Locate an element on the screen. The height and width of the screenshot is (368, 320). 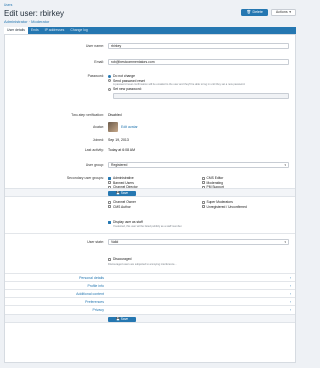
section-privacy: Privacy › is located at coordinates (150, 309).